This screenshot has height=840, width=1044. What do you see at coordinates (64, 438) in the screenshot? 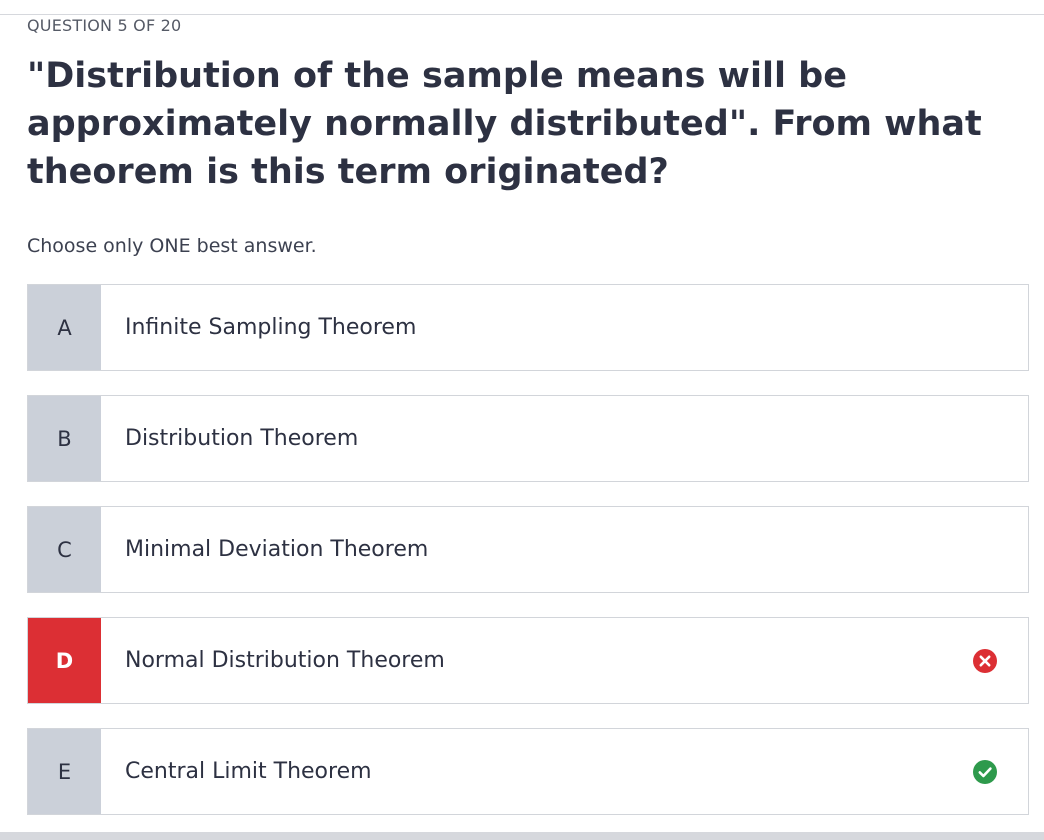
I see `option-letter: B` at bounding box center [64, 438].